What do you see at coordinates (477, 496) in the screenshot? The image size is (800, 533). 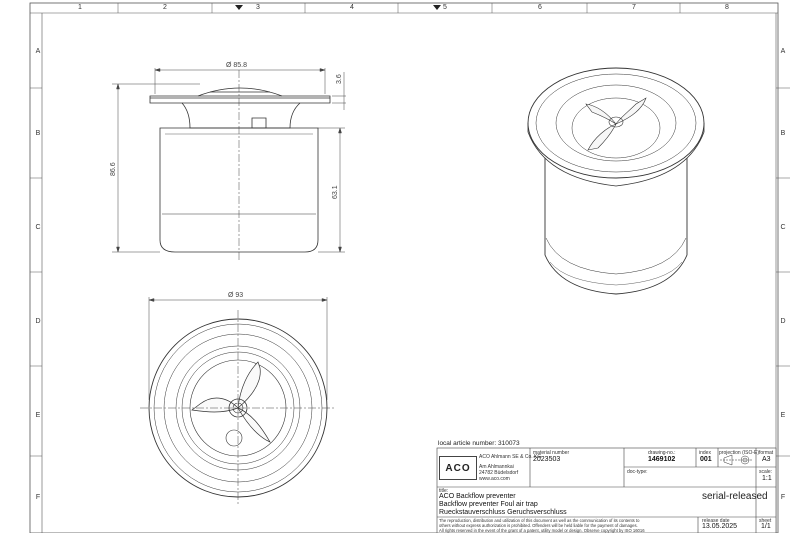 I see `title-line-1: ACO Backflow preventer` at bounding box center [477, 496].